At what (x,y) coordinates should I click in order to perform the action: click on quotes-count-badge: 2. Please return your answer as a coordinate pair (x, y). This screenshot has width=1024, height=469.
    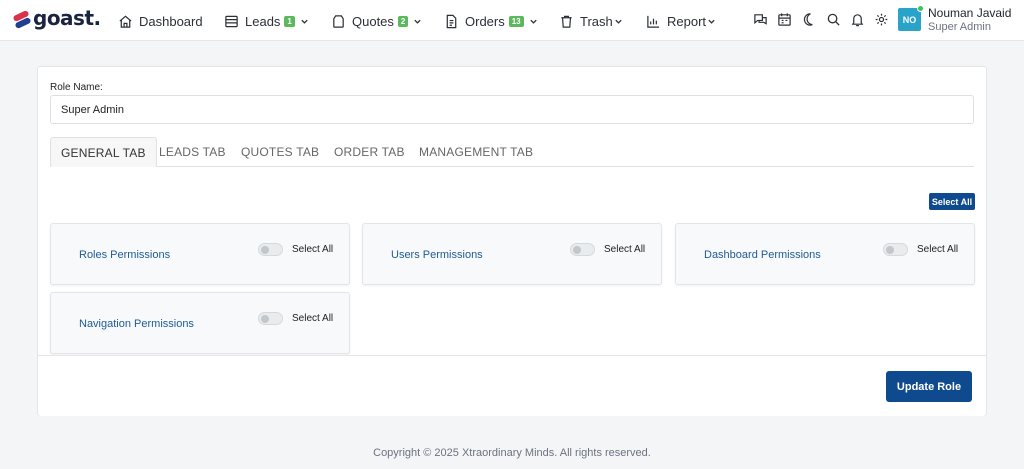
    Looking at the image, I should click on (403, 21).